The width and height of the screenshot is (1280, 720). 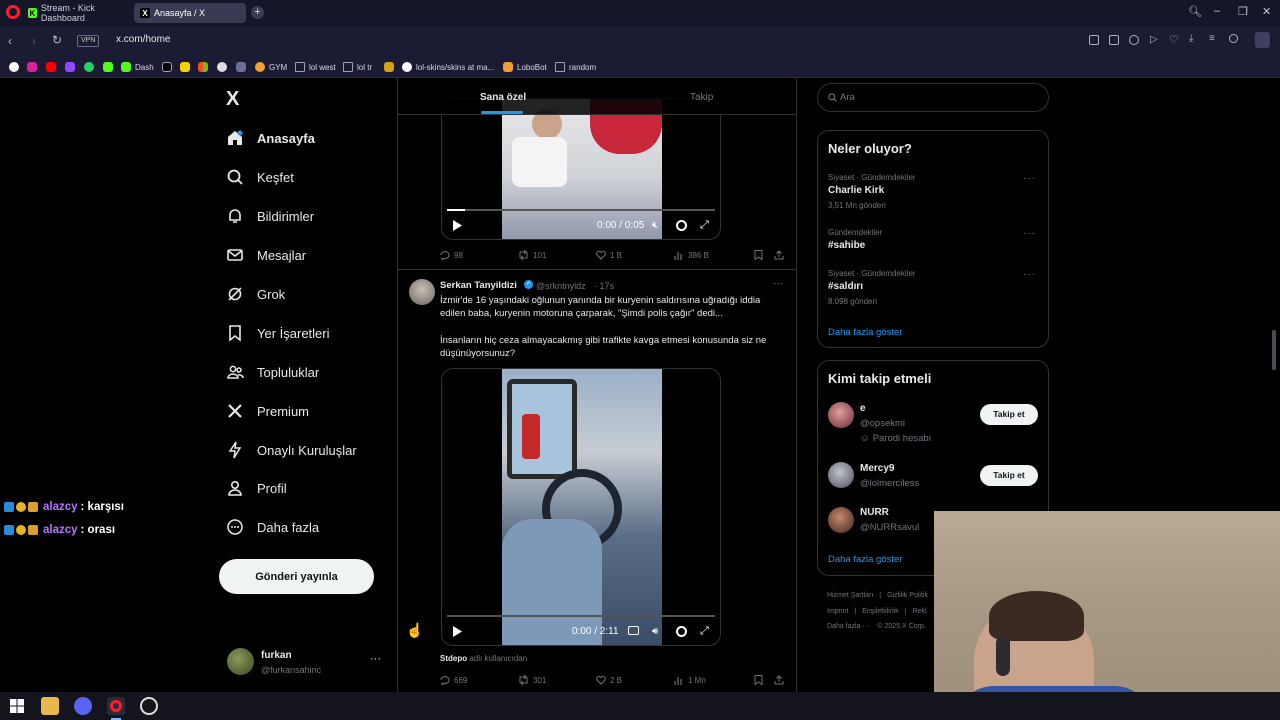 I want to click on microsoft-icon, so click(x=203, y=67).